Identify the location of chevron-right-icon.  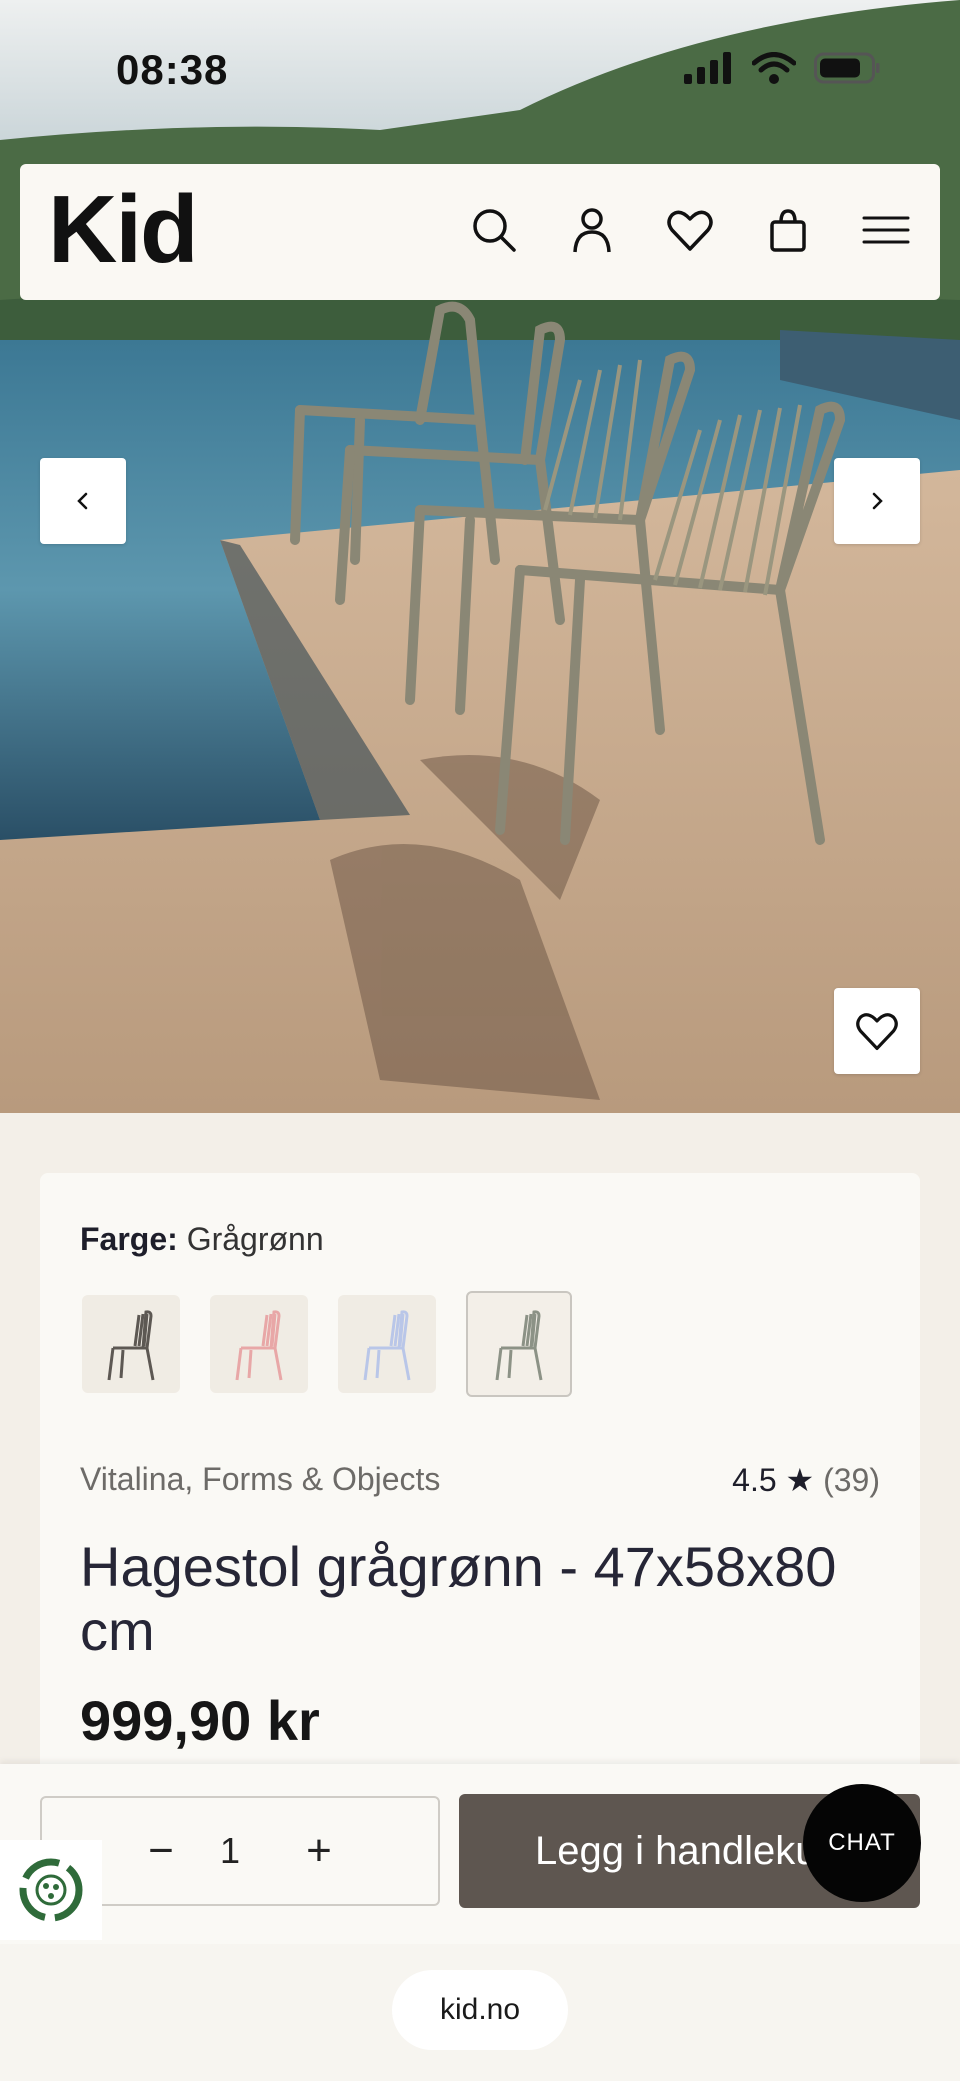
(877, 501).